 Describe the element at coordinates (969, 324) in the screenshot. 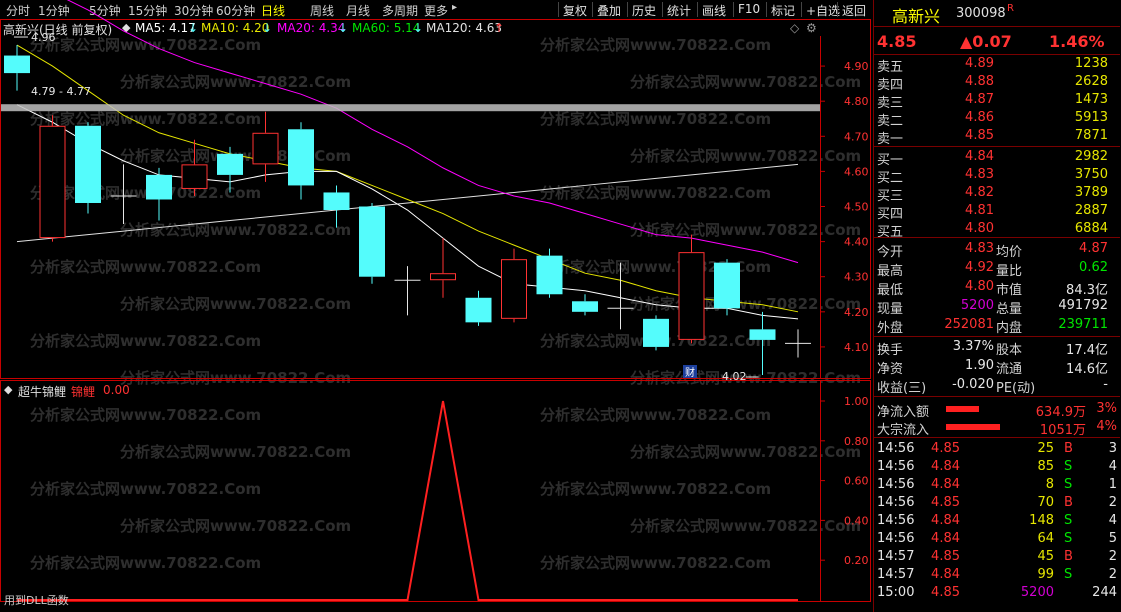

I see `stat-value: 252081` at that location.